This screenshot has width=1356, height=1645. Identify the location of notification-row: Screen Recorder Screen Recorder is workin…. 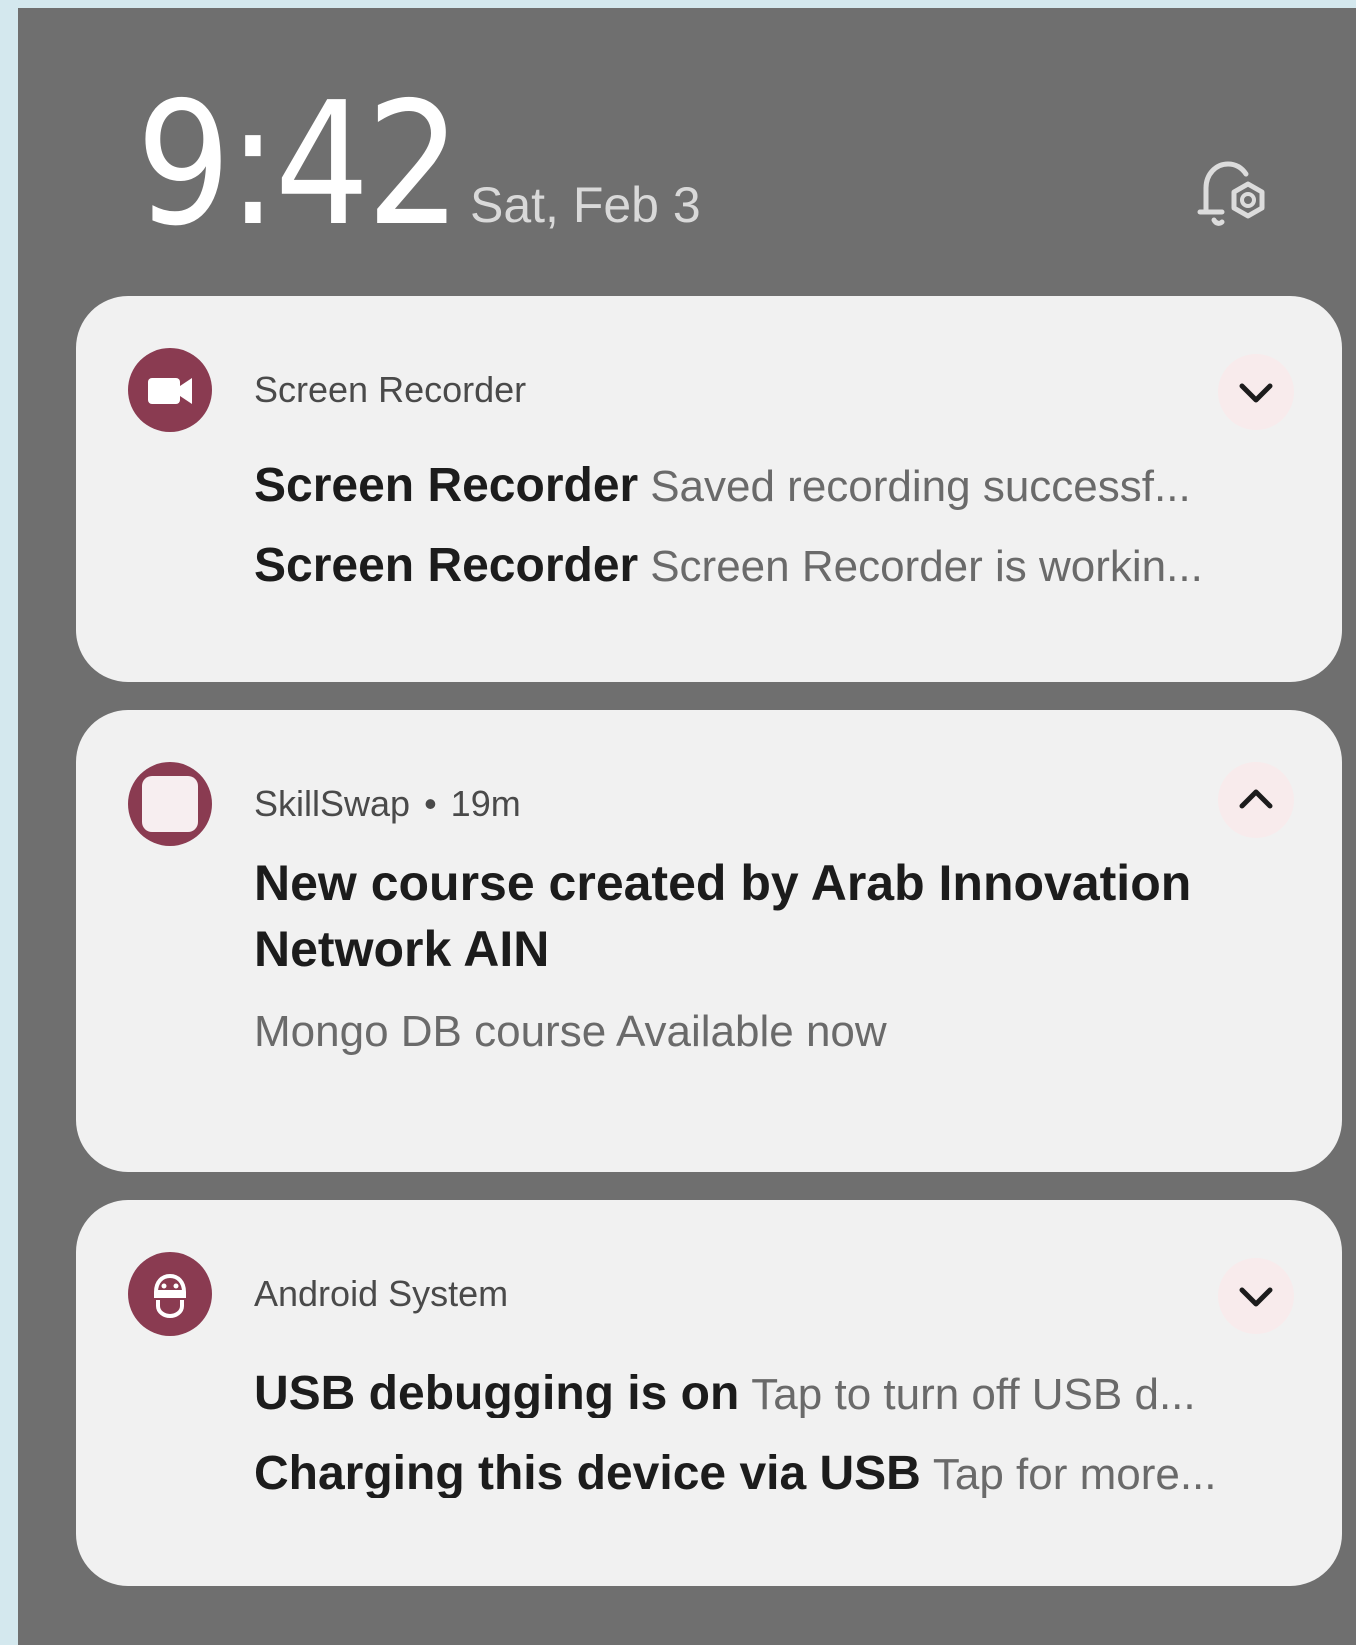
(794, 566).